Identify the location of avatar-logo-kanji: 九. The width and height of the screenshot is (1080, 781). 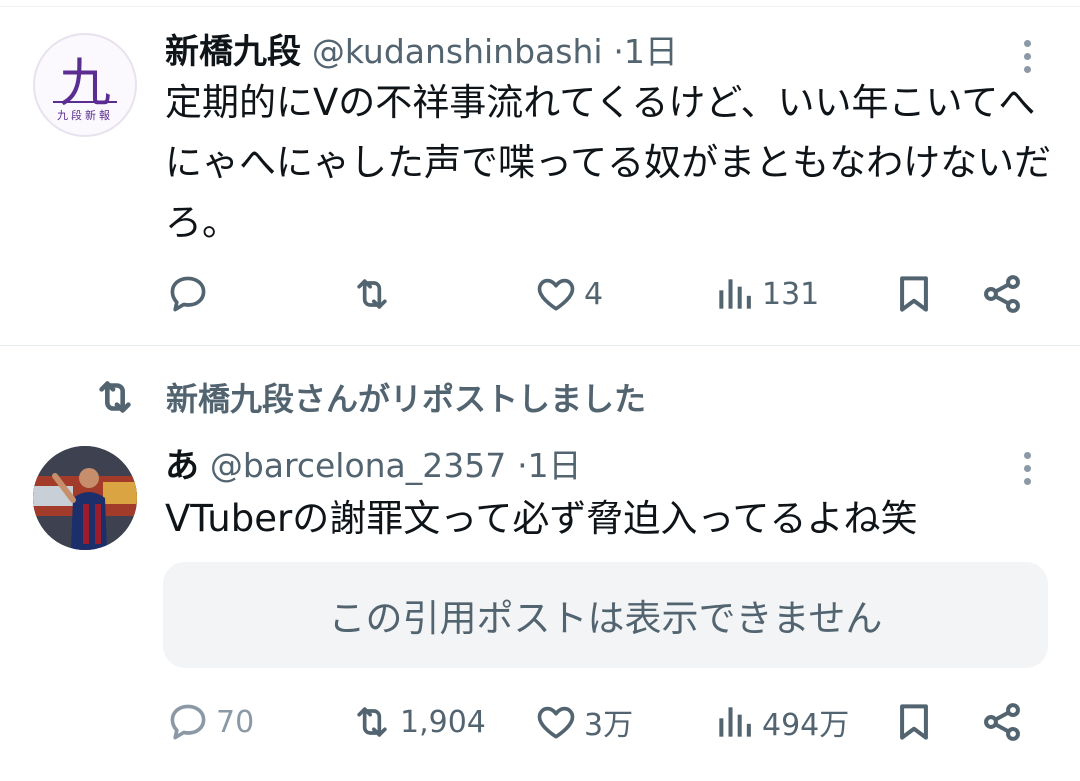
(84, 84).